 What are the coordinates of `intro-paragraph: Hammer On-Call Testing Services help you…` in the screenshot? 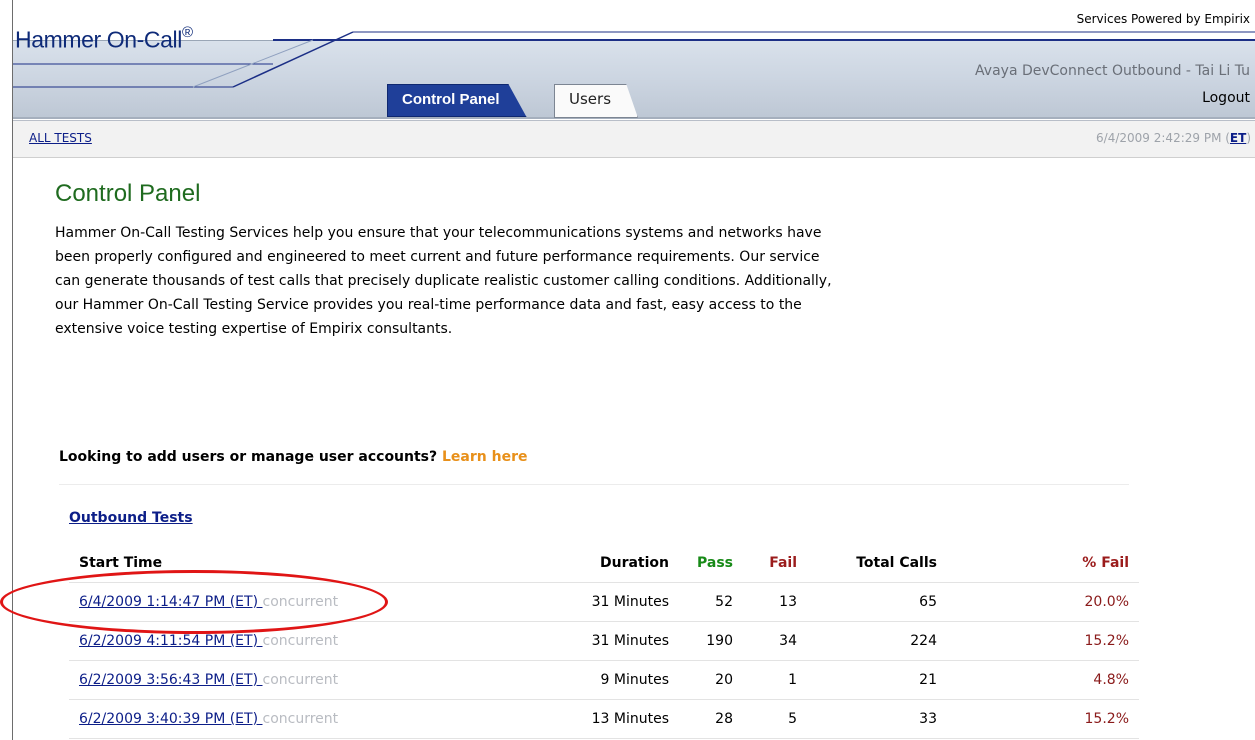 It's located at (443, 281).